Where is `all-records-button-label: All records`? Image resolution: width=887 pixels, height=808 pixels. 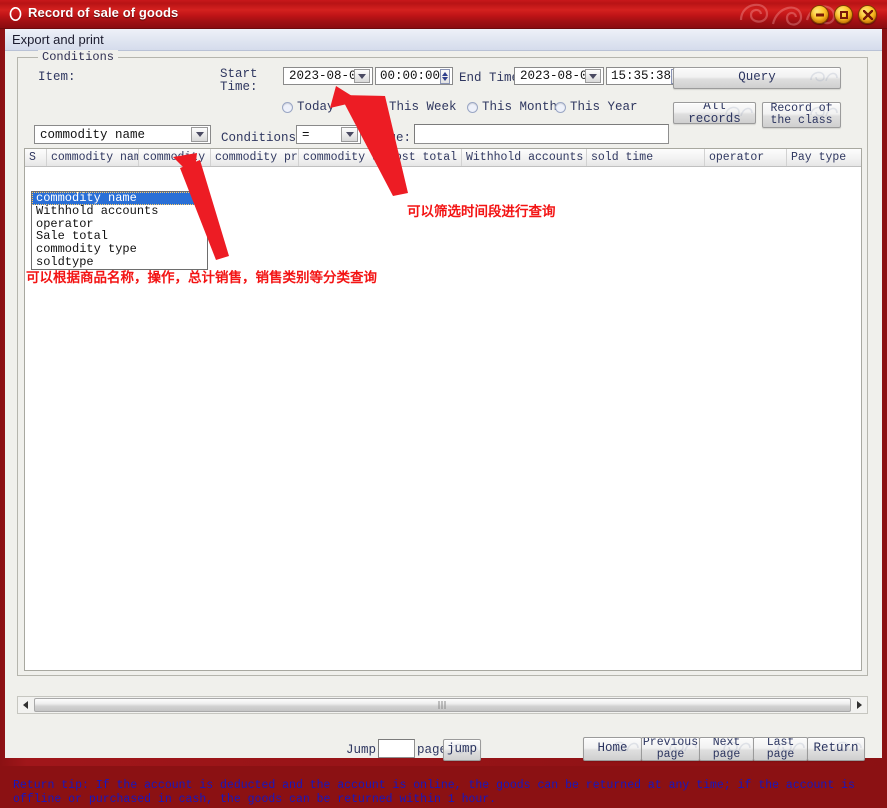 all-records-button-label: All records is located at coordinates (714, 113).